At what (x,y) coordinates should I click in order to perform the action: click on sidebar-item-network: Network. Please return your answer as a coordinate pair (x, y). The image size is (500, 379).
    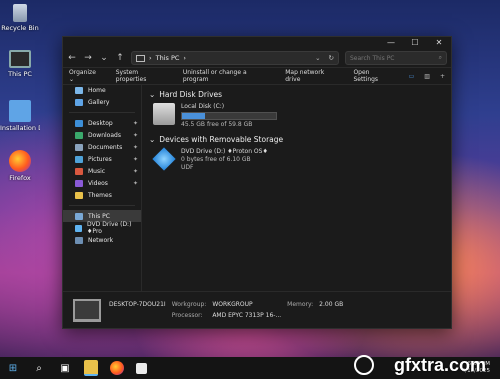
    Looking at the image, I should click on (102, 240).